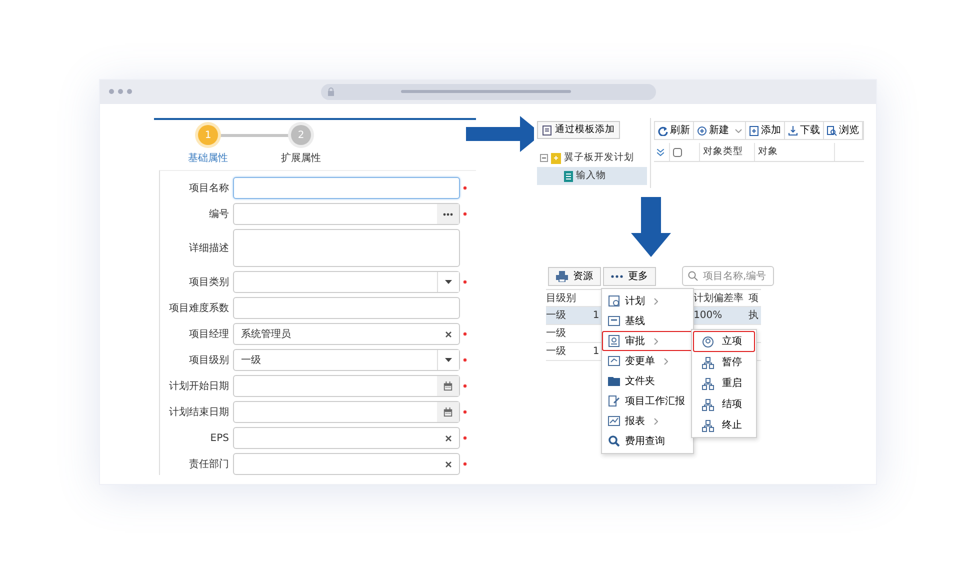 This screenshot has width=975, height=564. What do you see at coordinates (719, 299) in the screenshot?
I see `column-header: 计划偏差率` at bounding box center [719, 299].